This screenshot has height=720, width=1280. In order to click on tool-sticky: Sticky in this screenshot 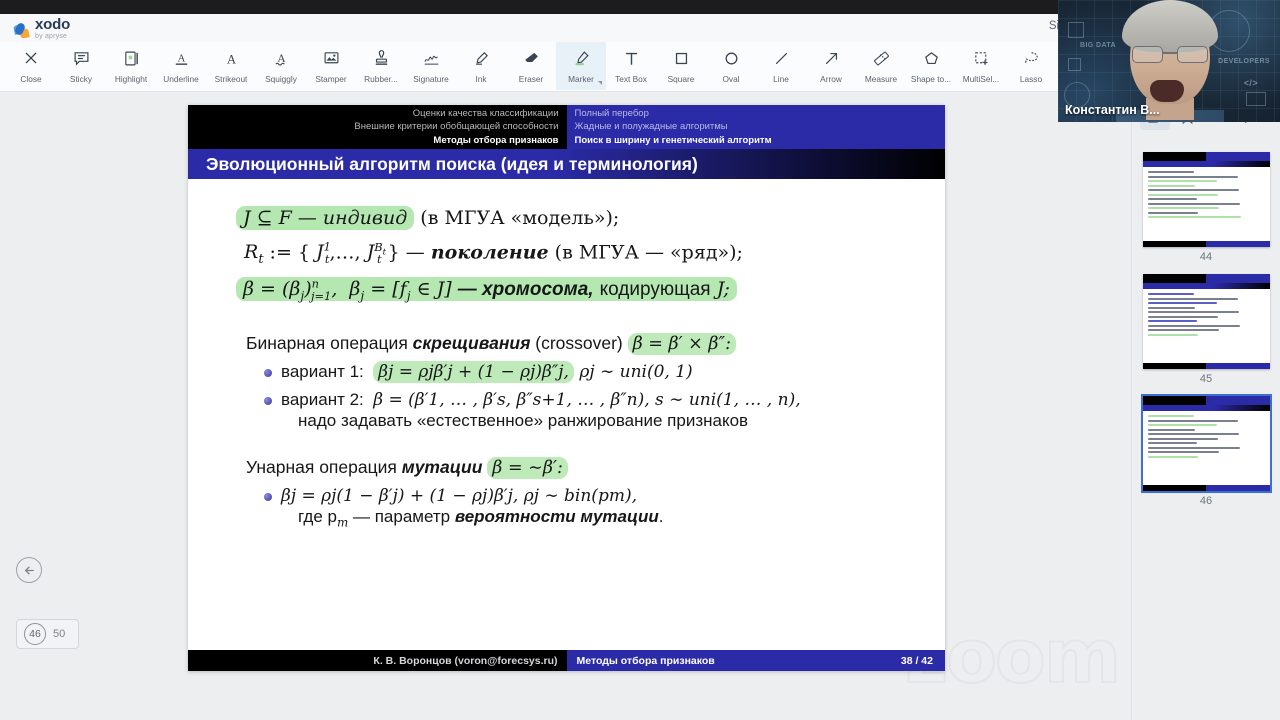, I will do `click(81, 66)`.